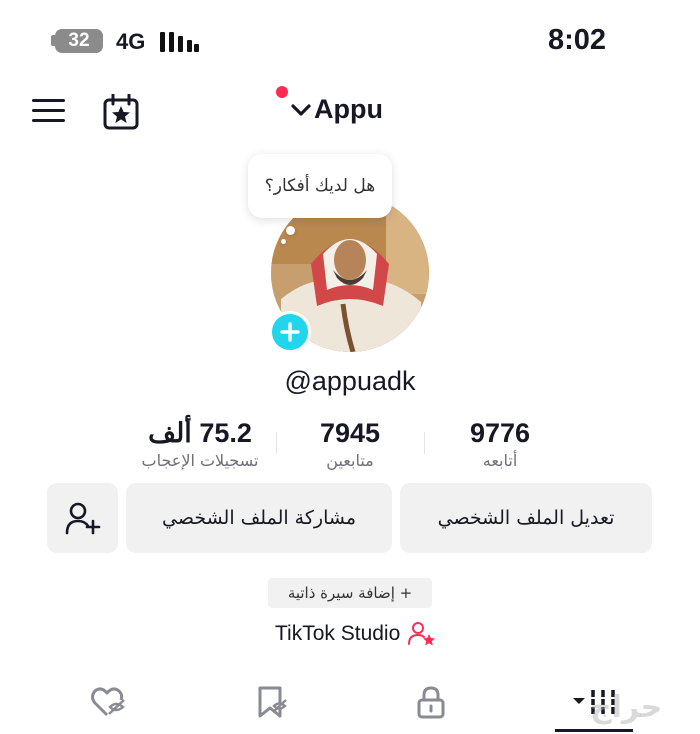  Describe the element at coordinates (350, 381) in the screenshot. I see `profile-handle: @appuadk` at that location.